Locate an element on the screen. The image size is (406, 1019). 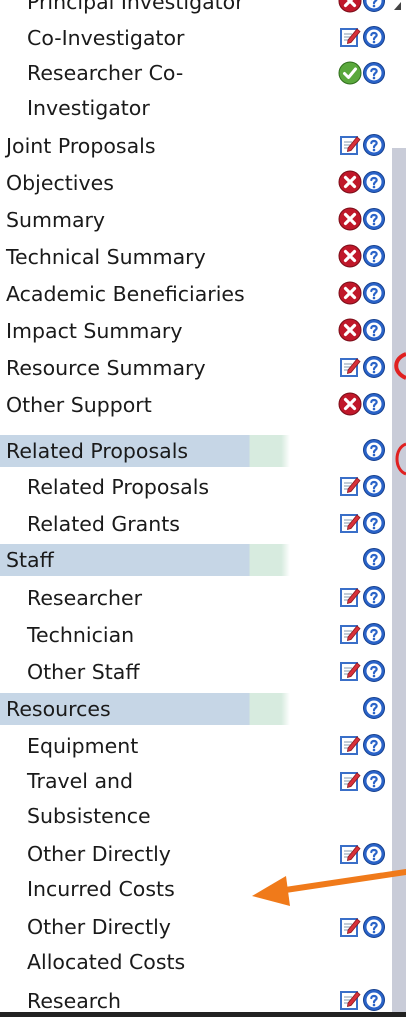
nav-item-label: Resources is located at coordinates (58, 709).